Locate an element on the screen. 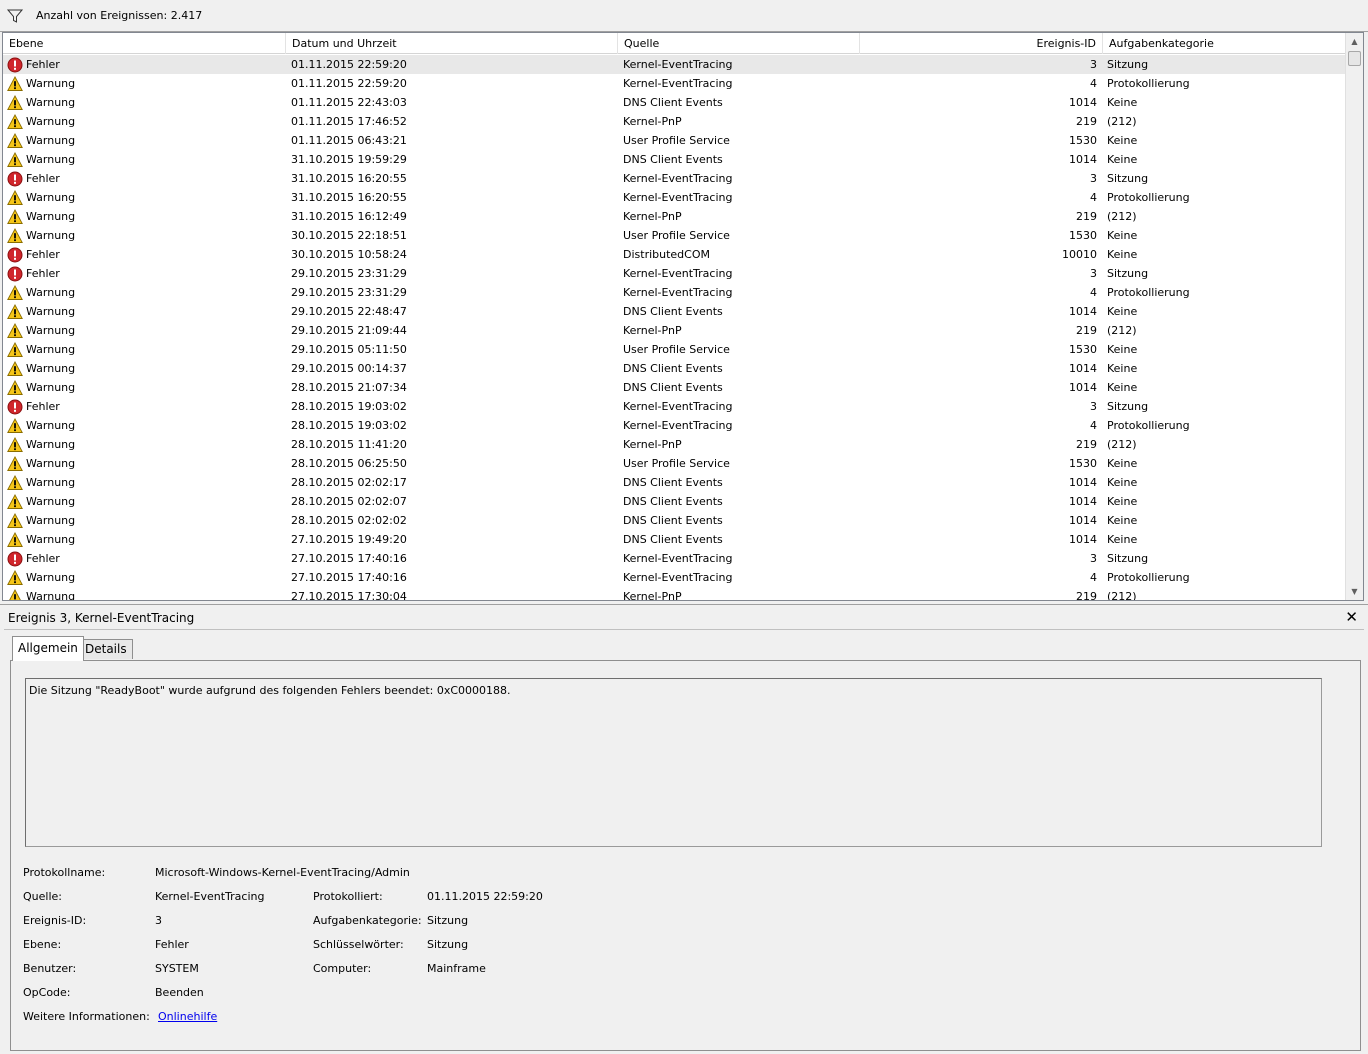 Image resolution: width=1368 pixels, height=1054 pixels. cell-datetime: 28.10.2015 06:25:50 is located at coordinates (349, 463).